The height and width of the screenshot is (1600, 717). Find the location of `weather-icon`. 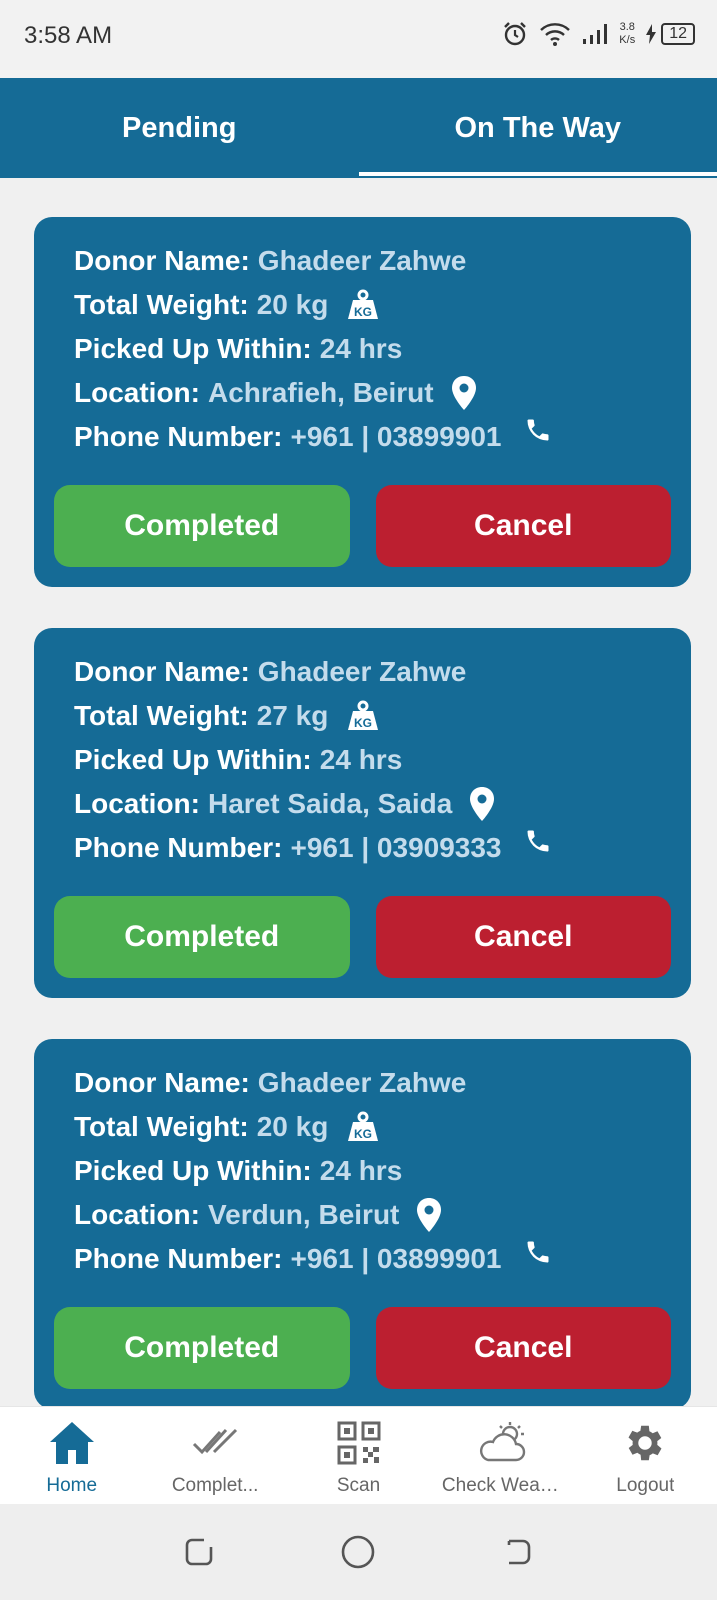

weather-icon is located at coordinates (502, 1443).